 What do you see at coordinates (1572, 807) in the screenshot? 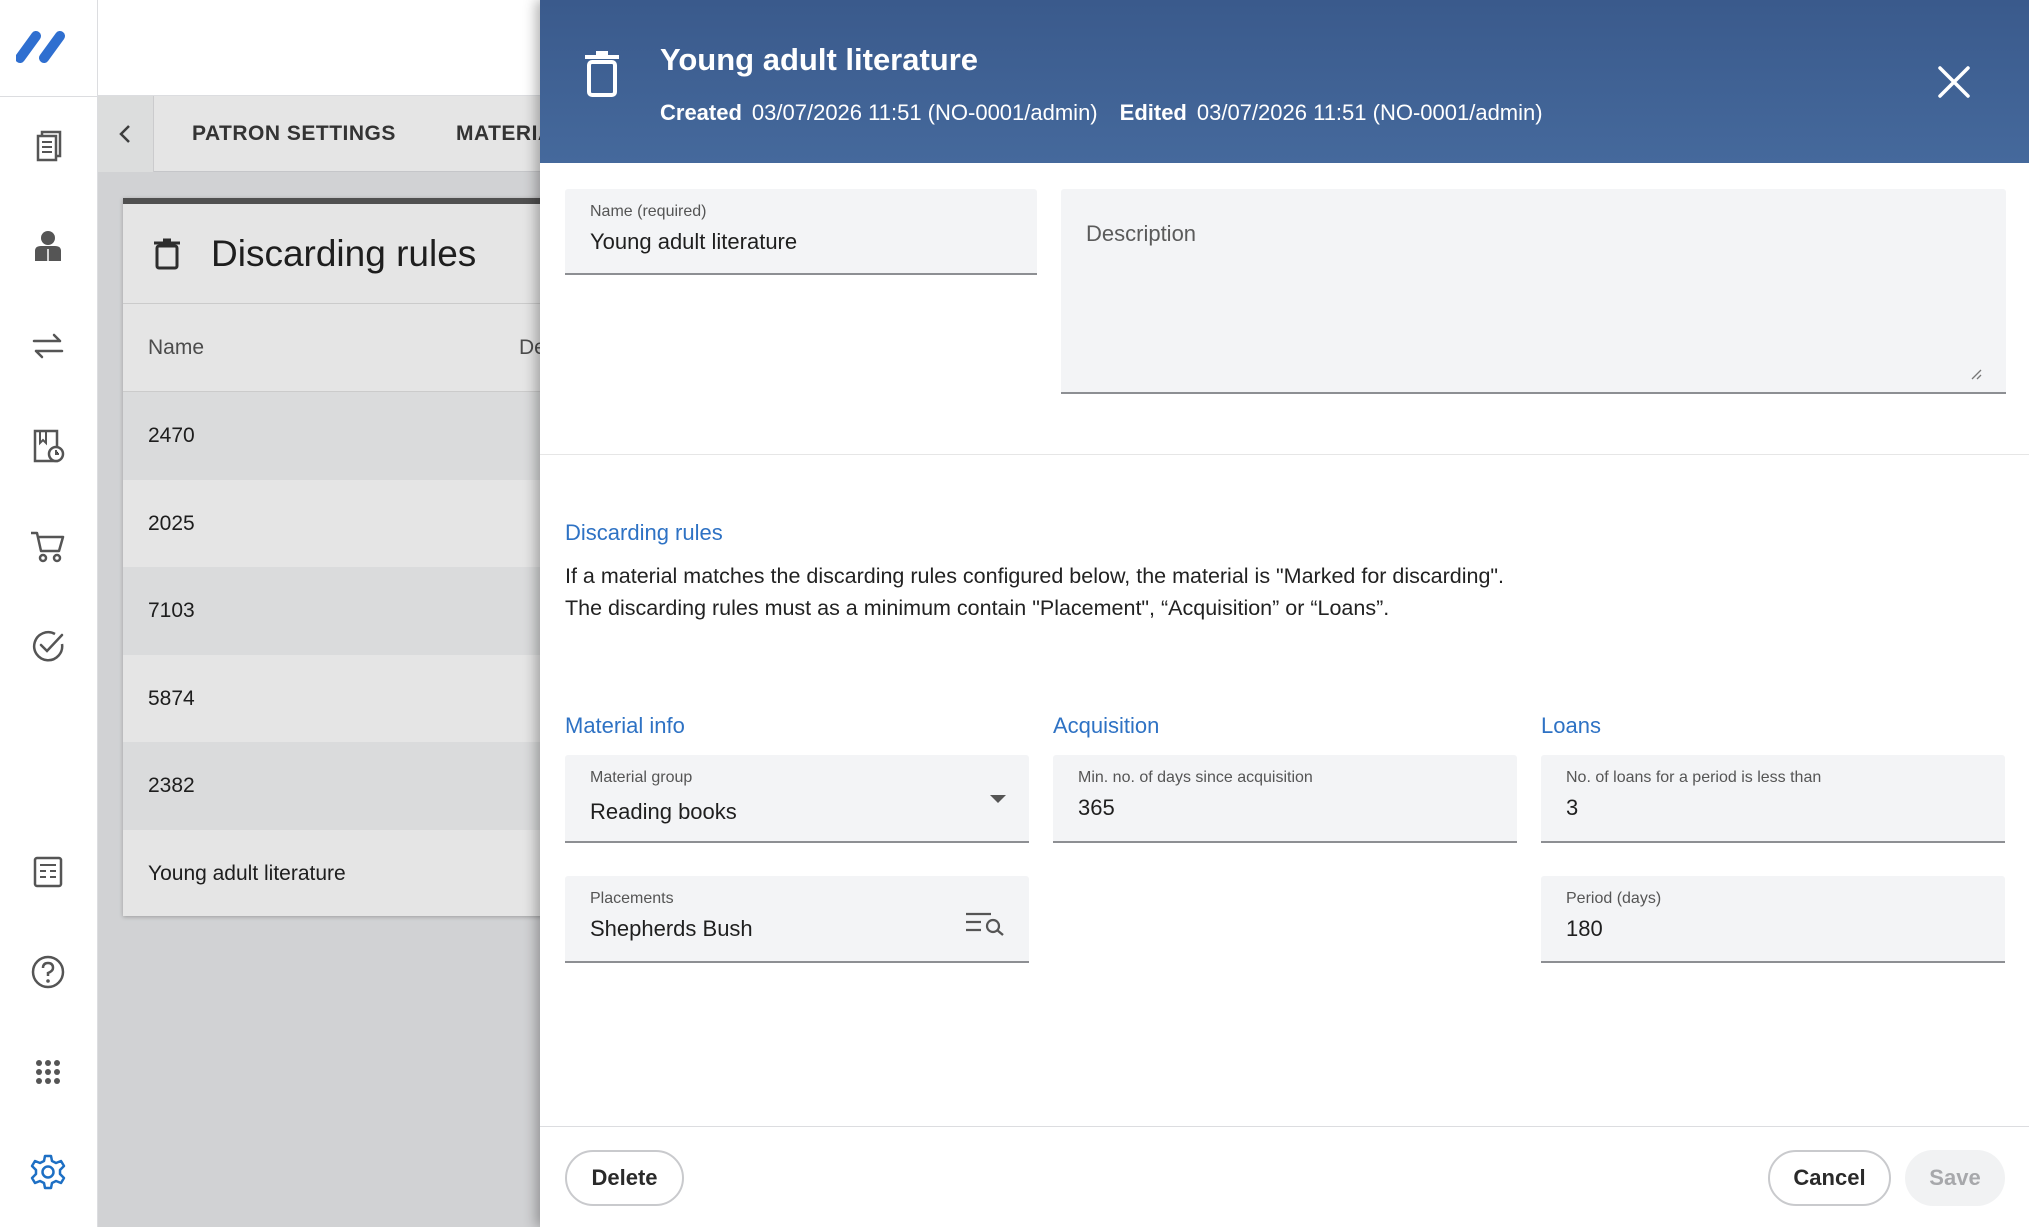
I see `loans-count-value: 3` at bounding box center [1572, 807].